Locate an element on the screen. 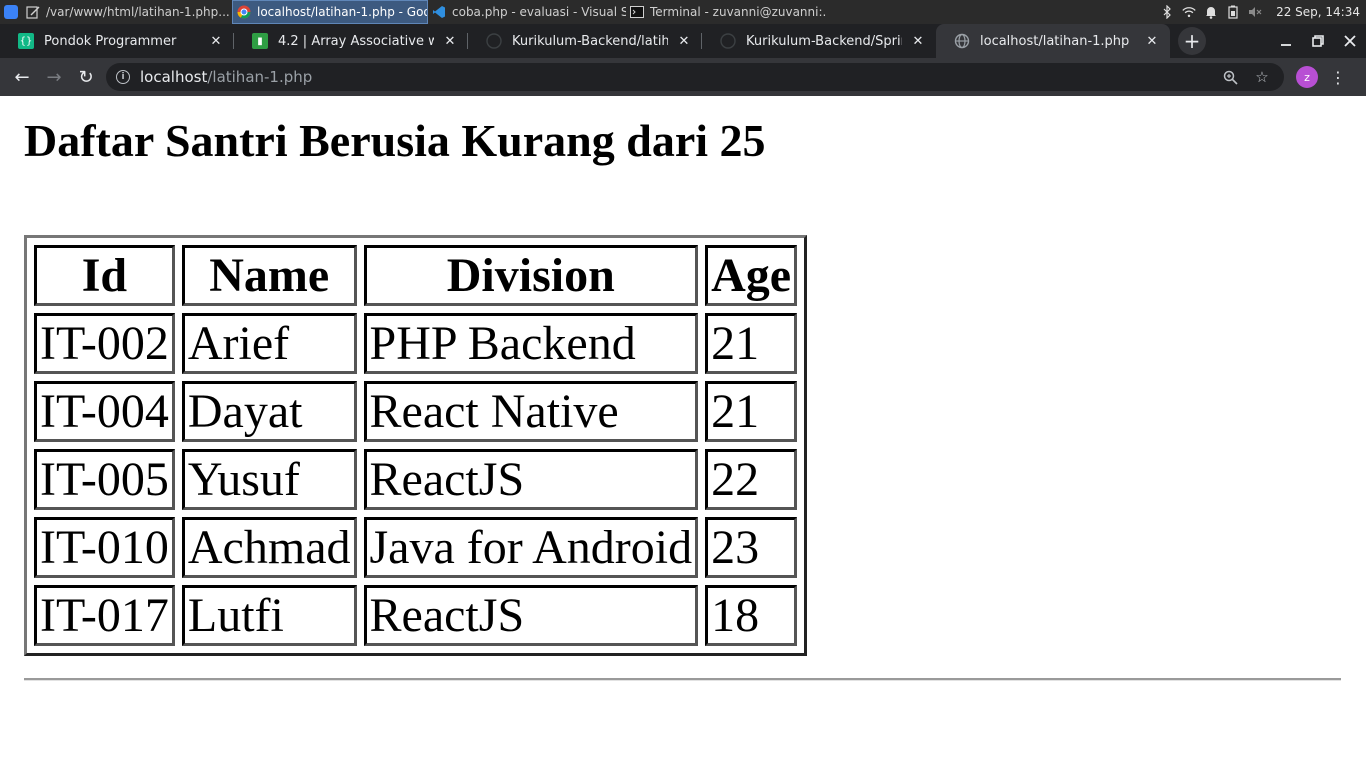  cell-id: IT-017 is located at coordinates (104, 615).